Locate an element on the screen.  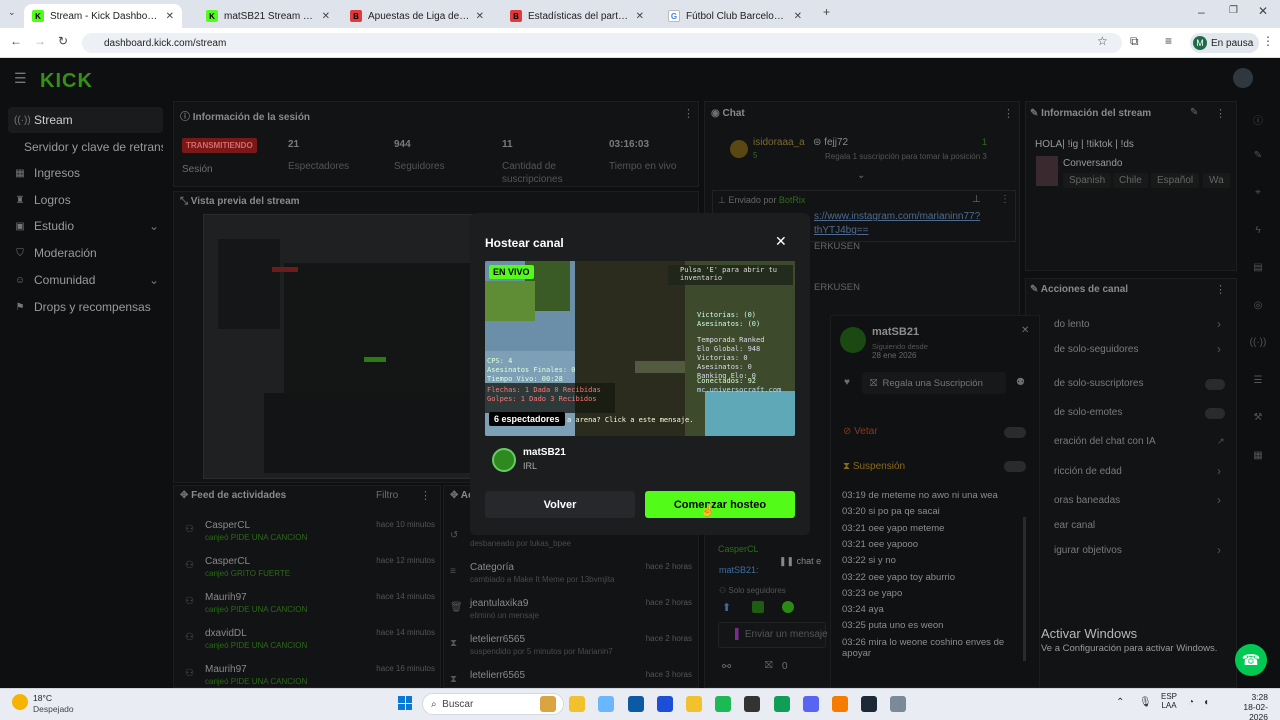
channel-action-6: oras baneadas is located at coordinates (1087, 500).